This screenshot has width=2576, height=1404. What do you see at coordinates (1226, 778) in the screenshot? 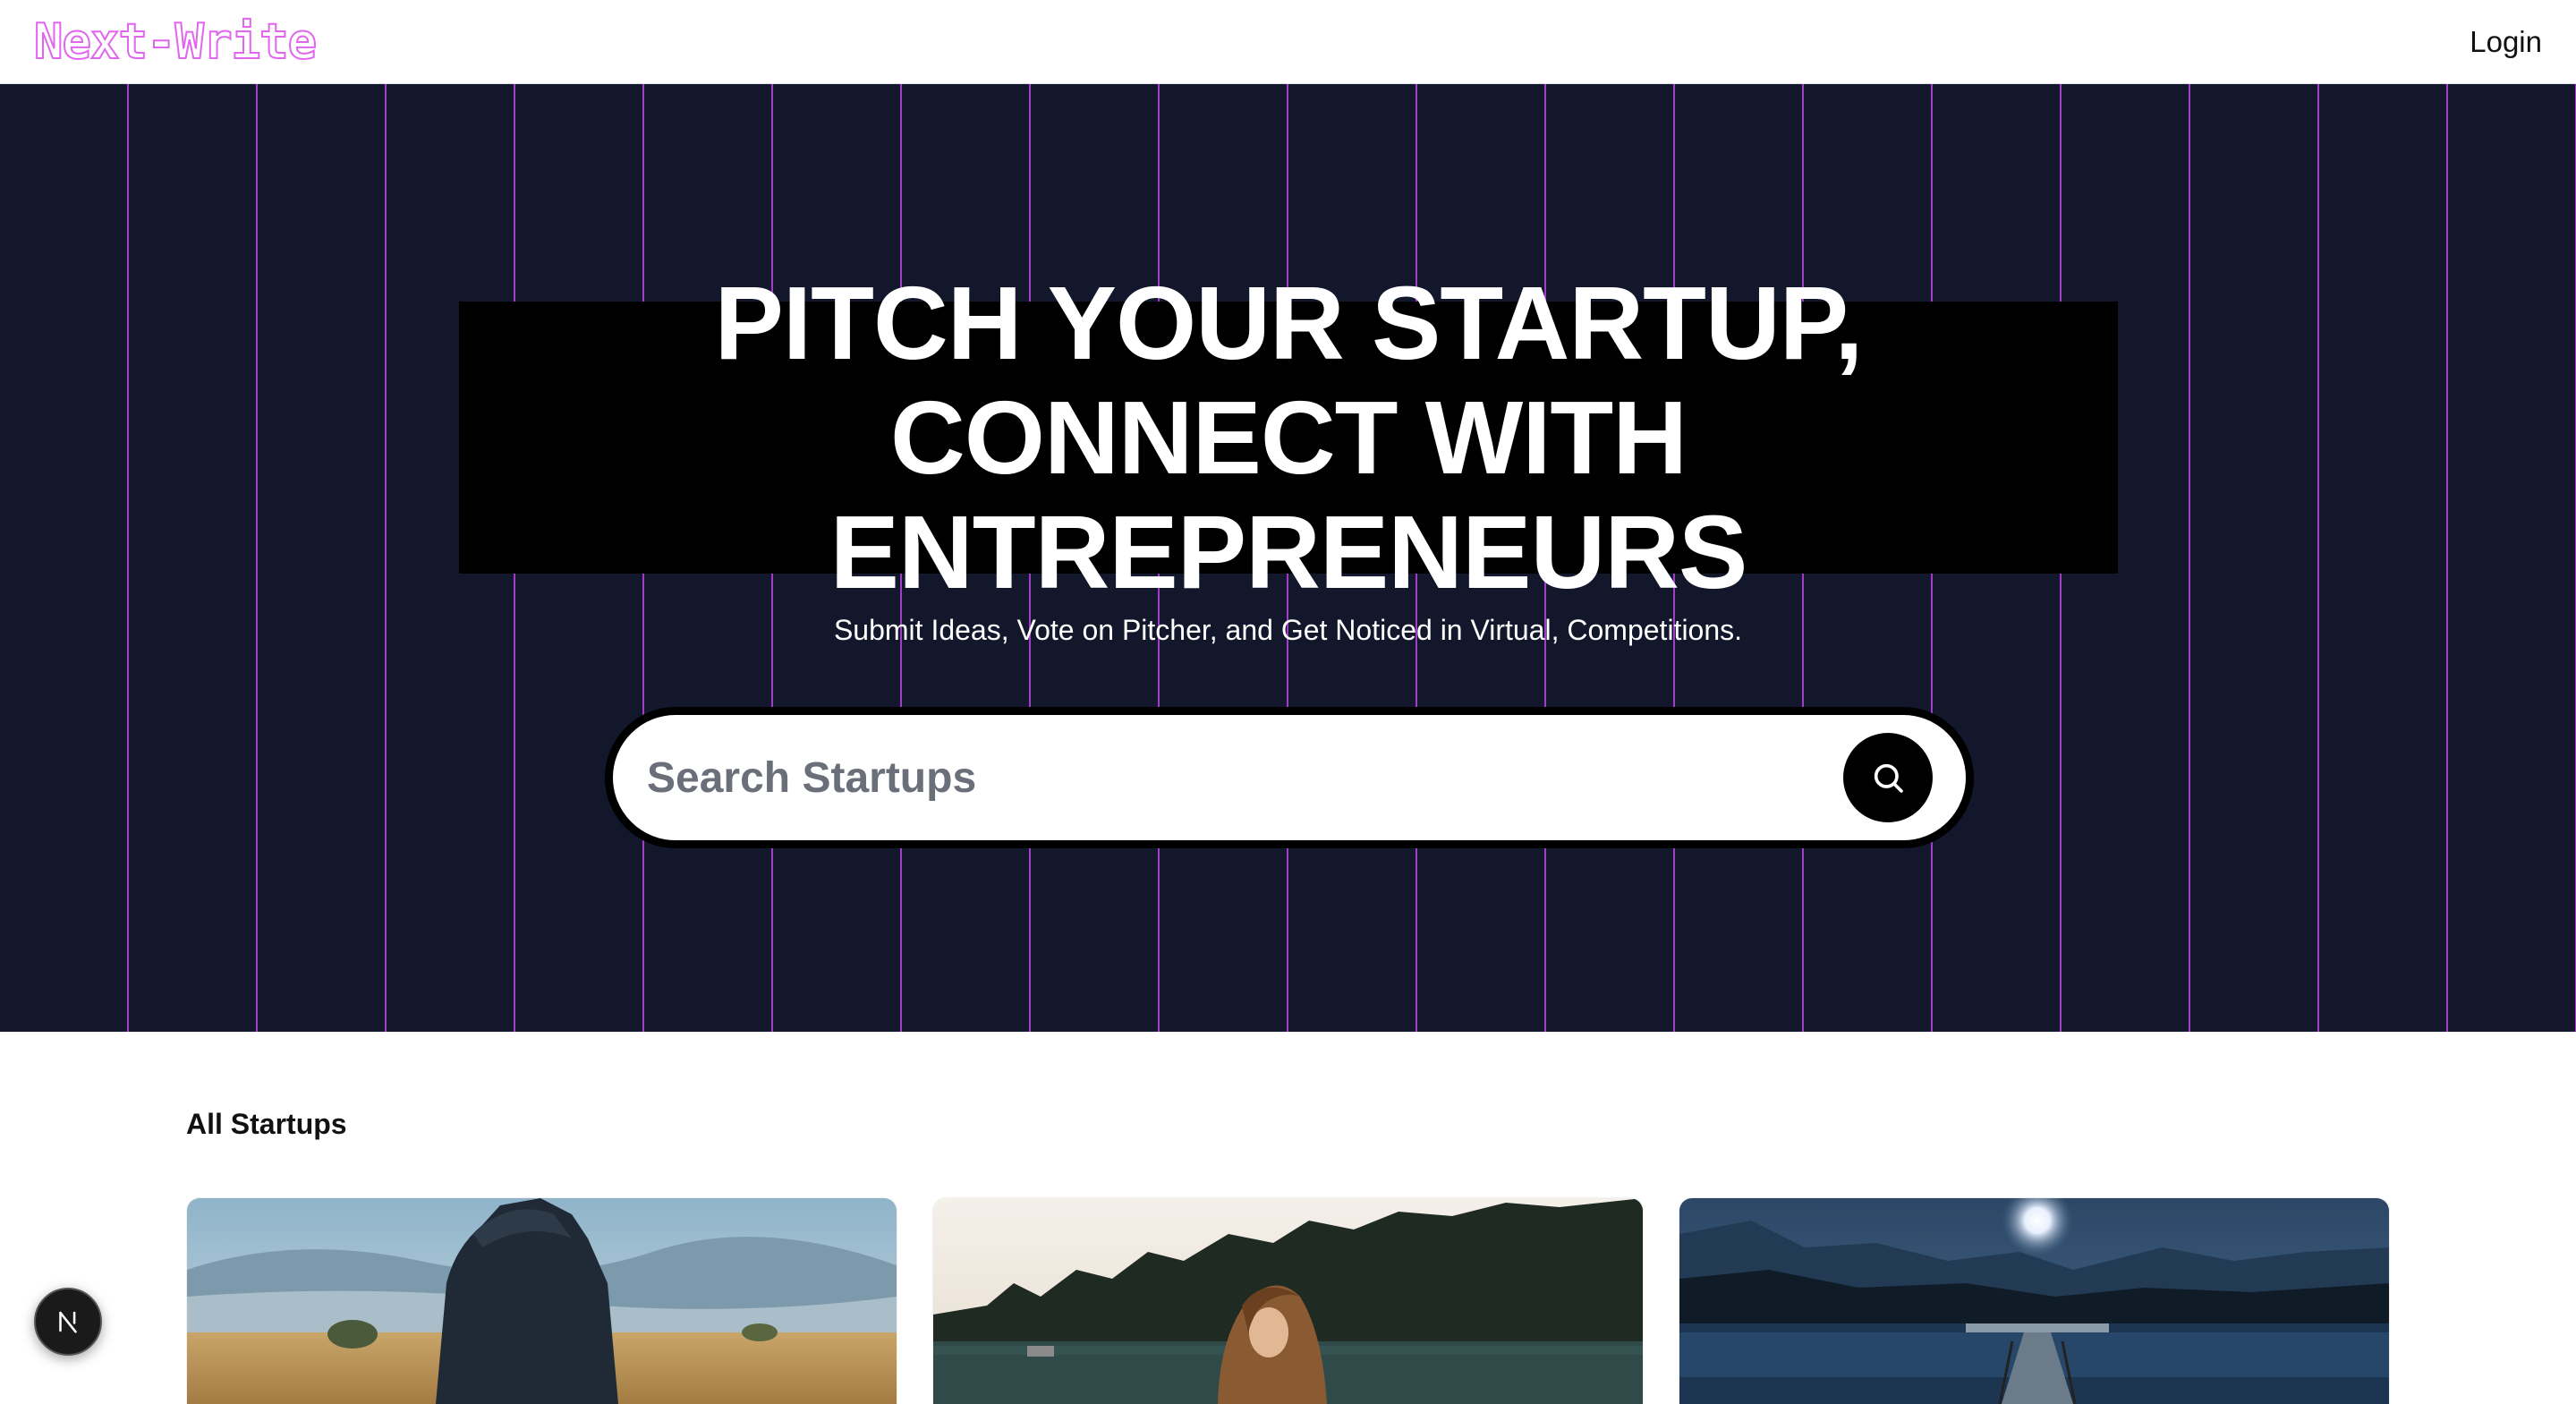
I see `search-input` at bounding box center [1226, 778].